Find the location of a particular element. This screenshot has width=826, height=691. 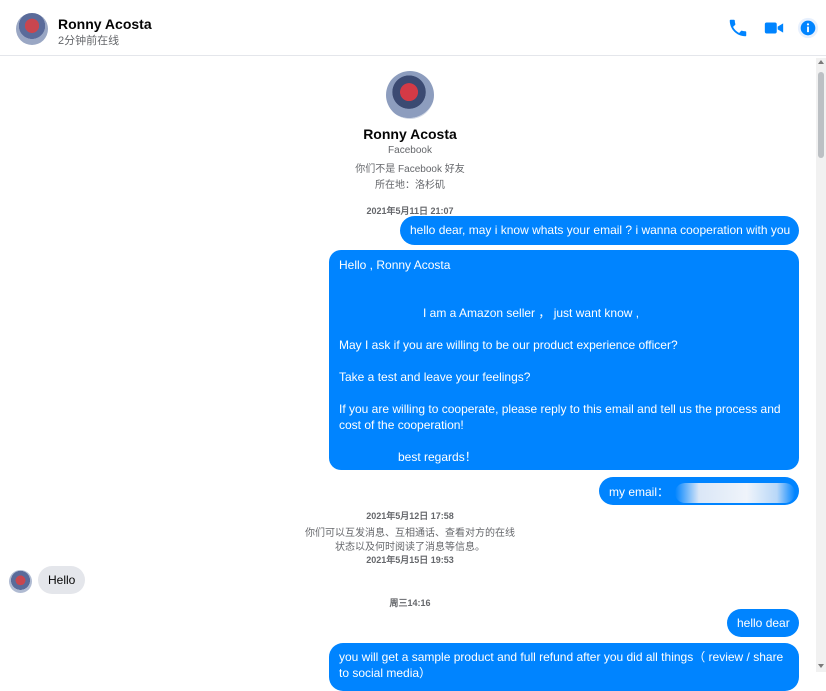

contact-status: 2分钟前在线 is located at coordinates (89, 41).